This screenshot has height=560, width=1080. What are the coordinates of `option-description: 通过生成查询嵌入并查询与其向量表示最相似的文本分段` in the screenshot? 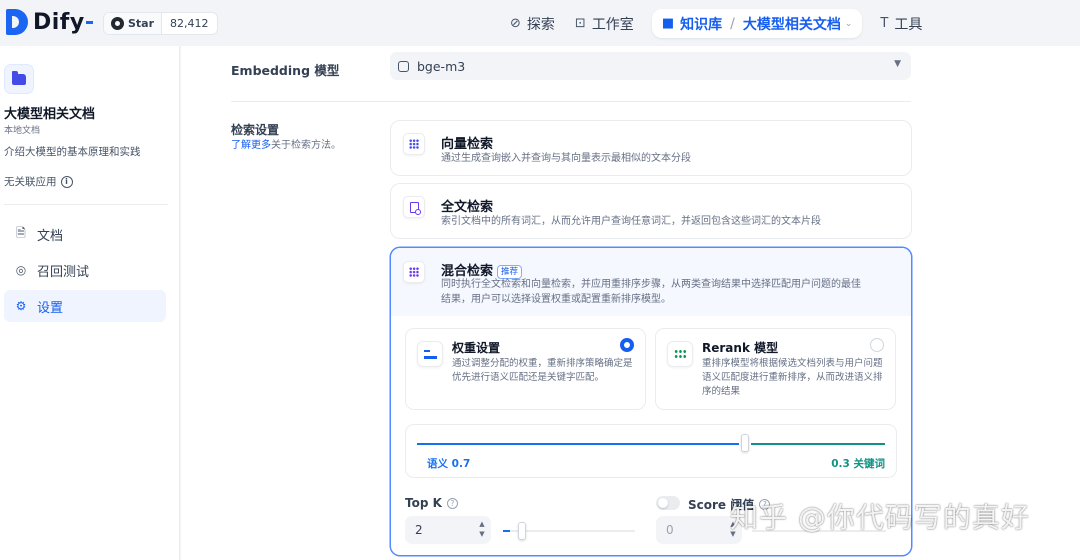 It's located at (566, 158).